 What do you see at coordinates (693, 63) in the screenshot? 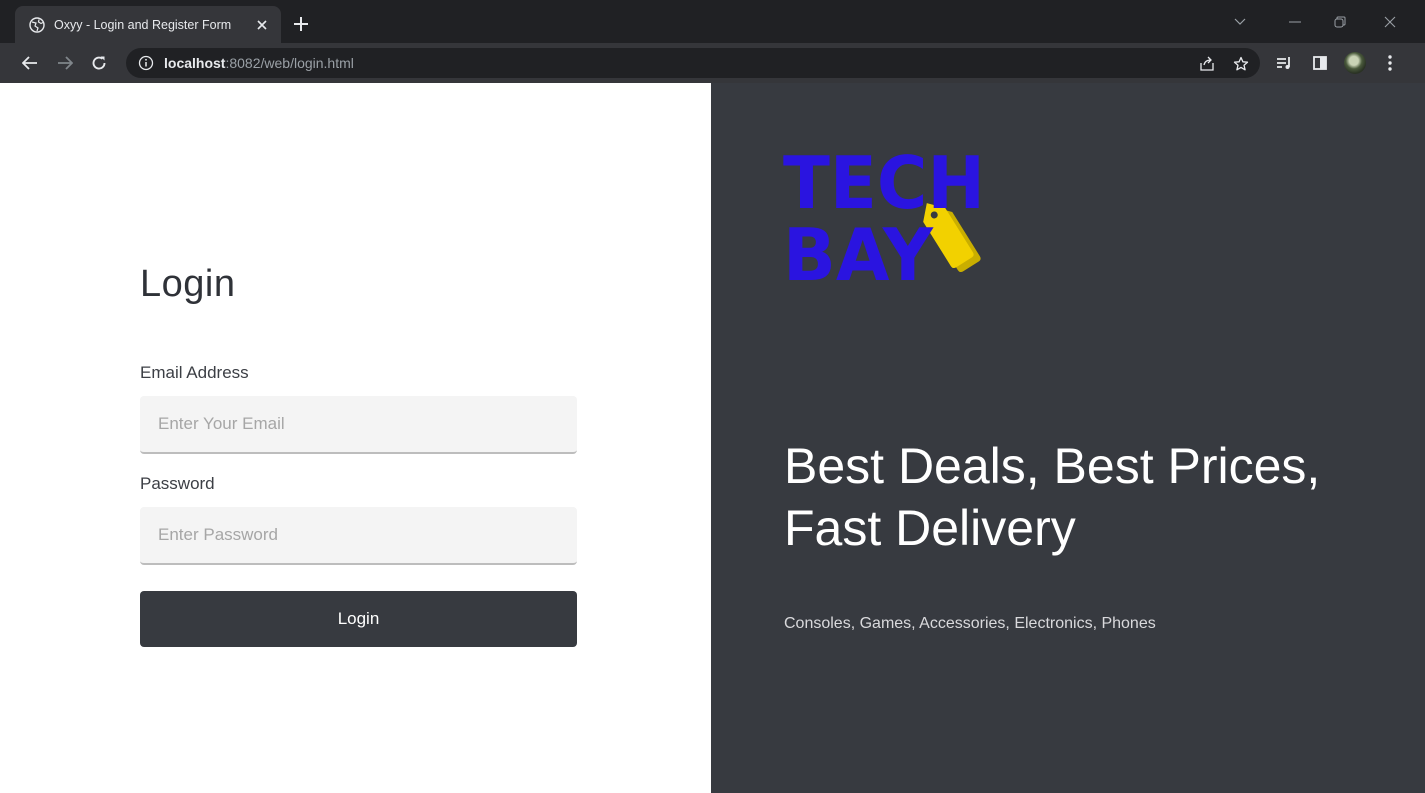
I see `address-bar: localhost:8082/web/login.html` at bounding box center [693, 63].